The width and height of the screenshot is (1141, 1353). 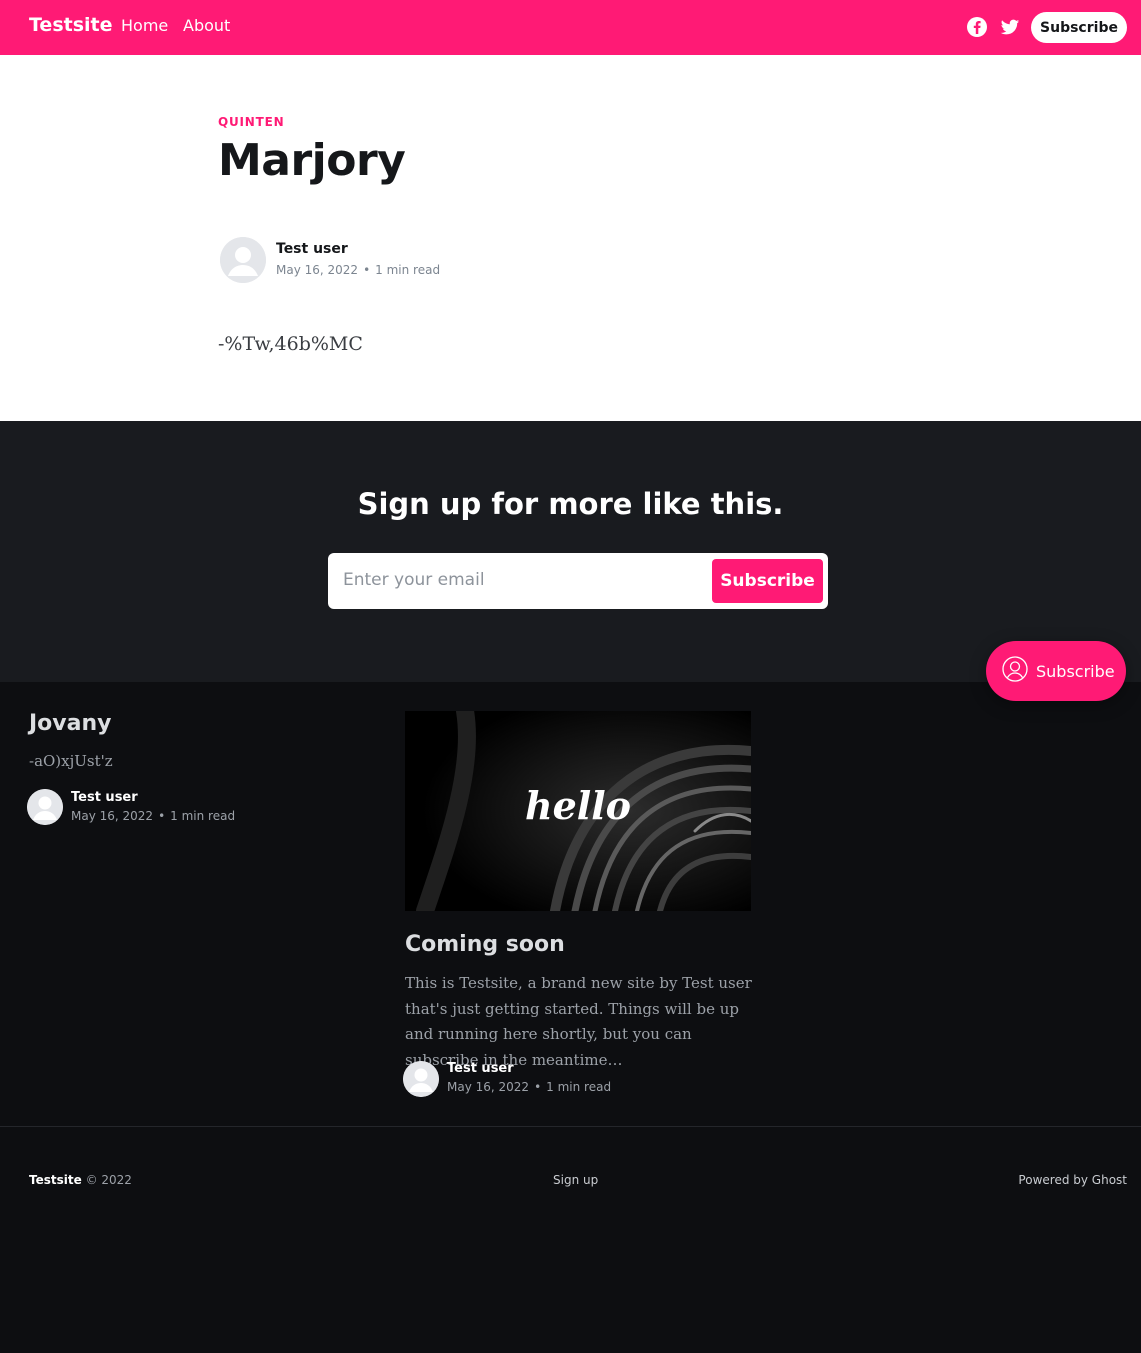 What do you see at coordinates (414, 580) in the screenshot?
I see `email-input: Enter your email` at bounding box center [414, 580].